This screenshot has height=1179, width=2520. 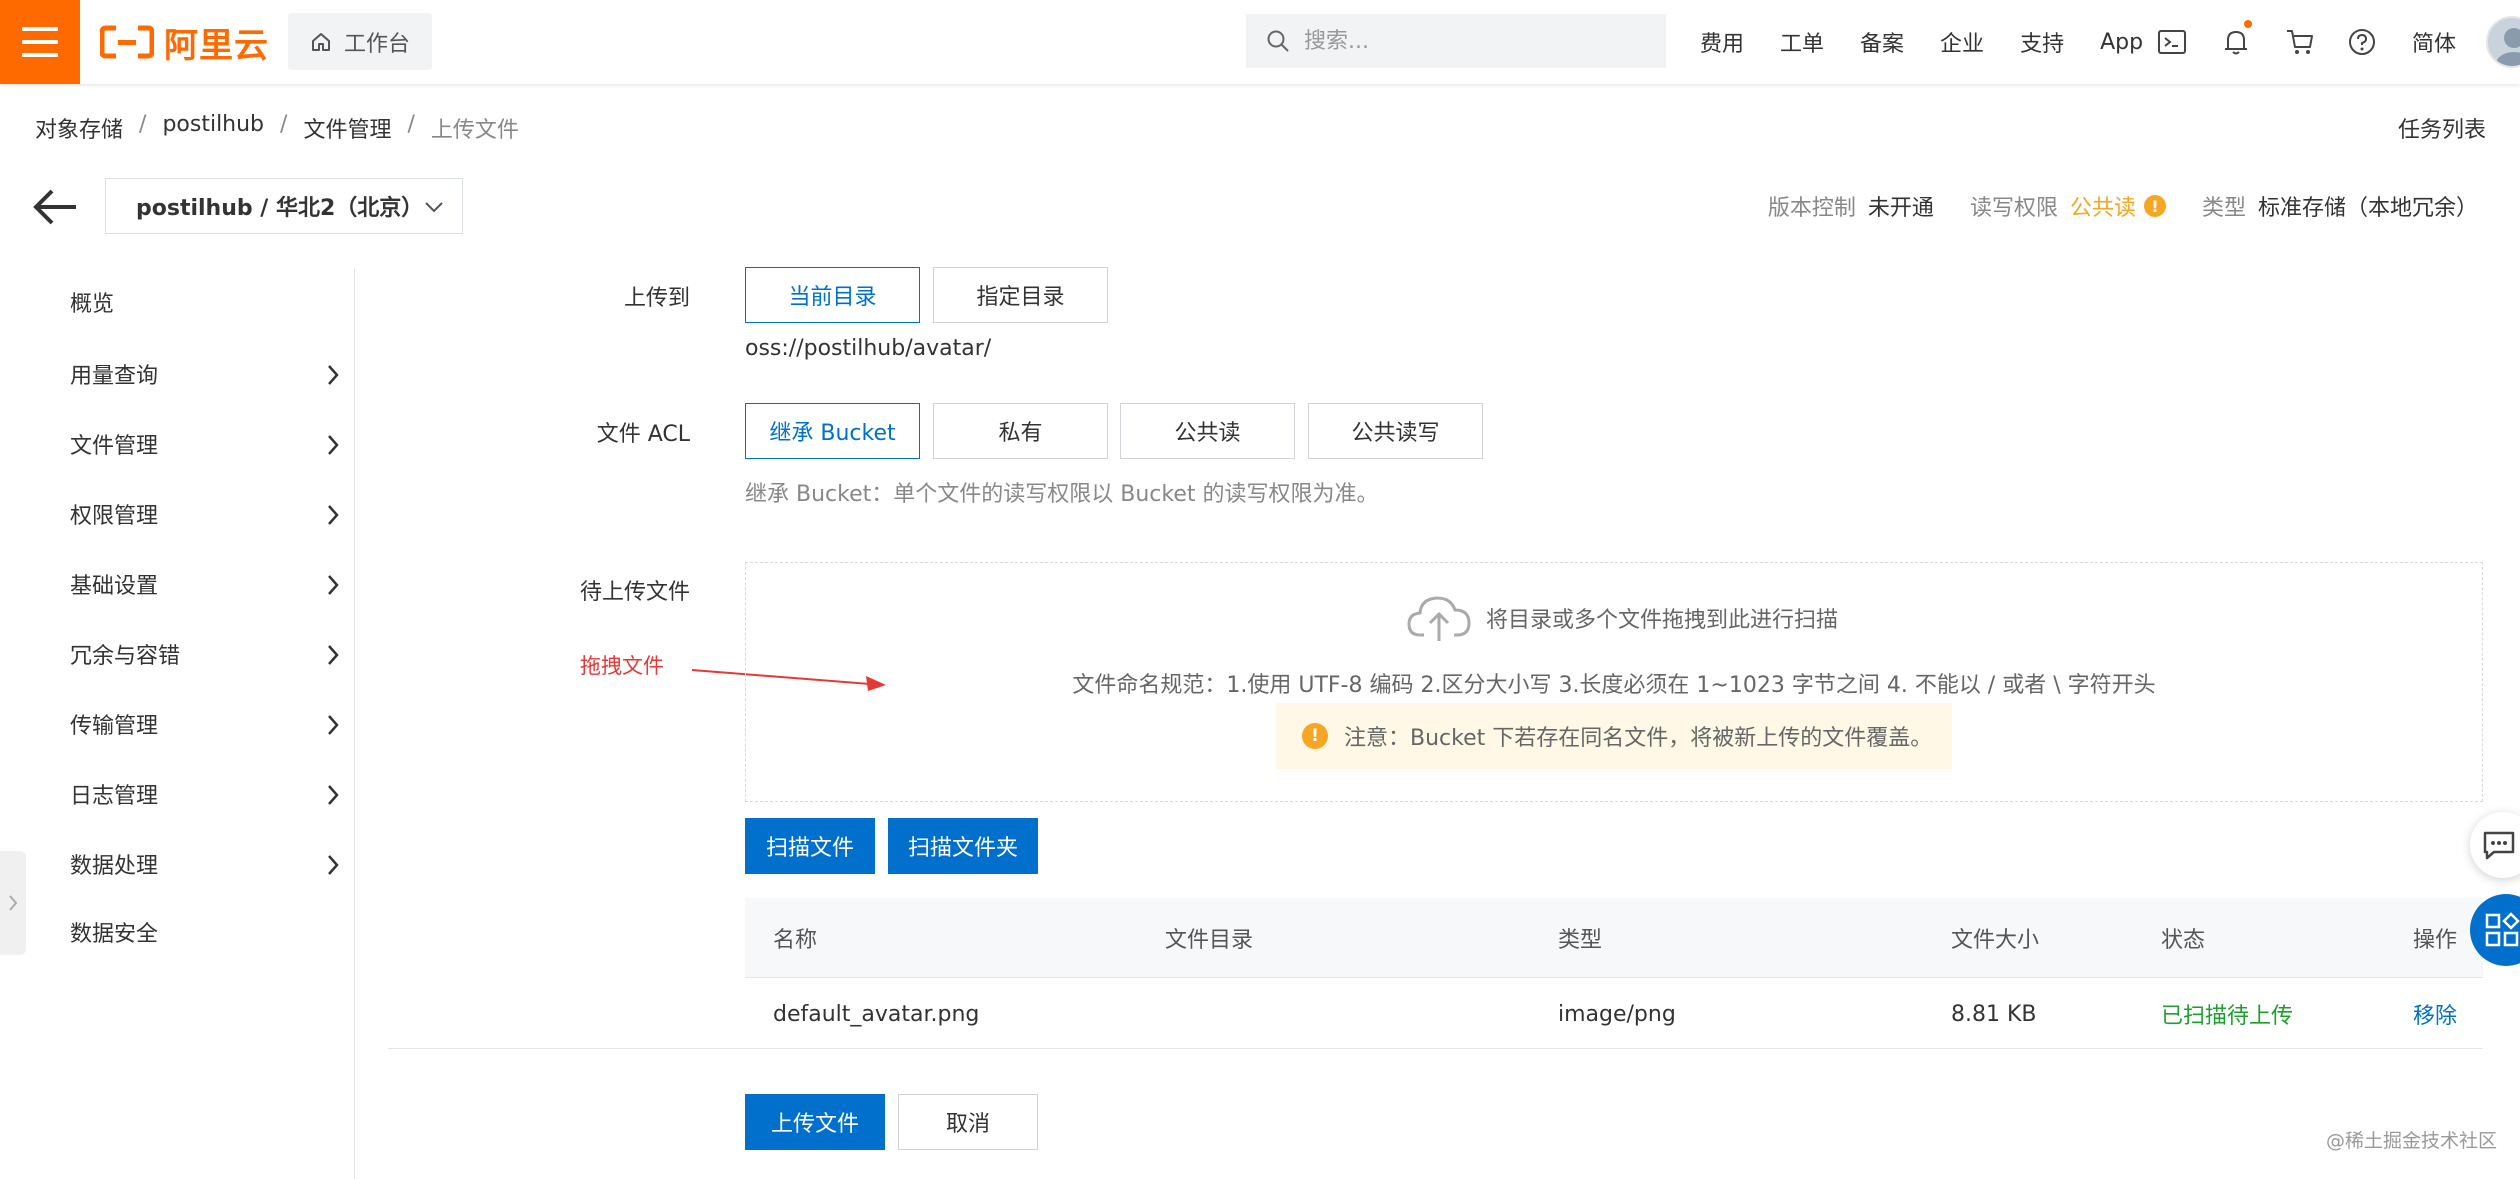 What do you see at coordinates (205, 444) in the screenshot?
I see `sidebar-item-files: 文件管理` at bounding box center [205, 444].